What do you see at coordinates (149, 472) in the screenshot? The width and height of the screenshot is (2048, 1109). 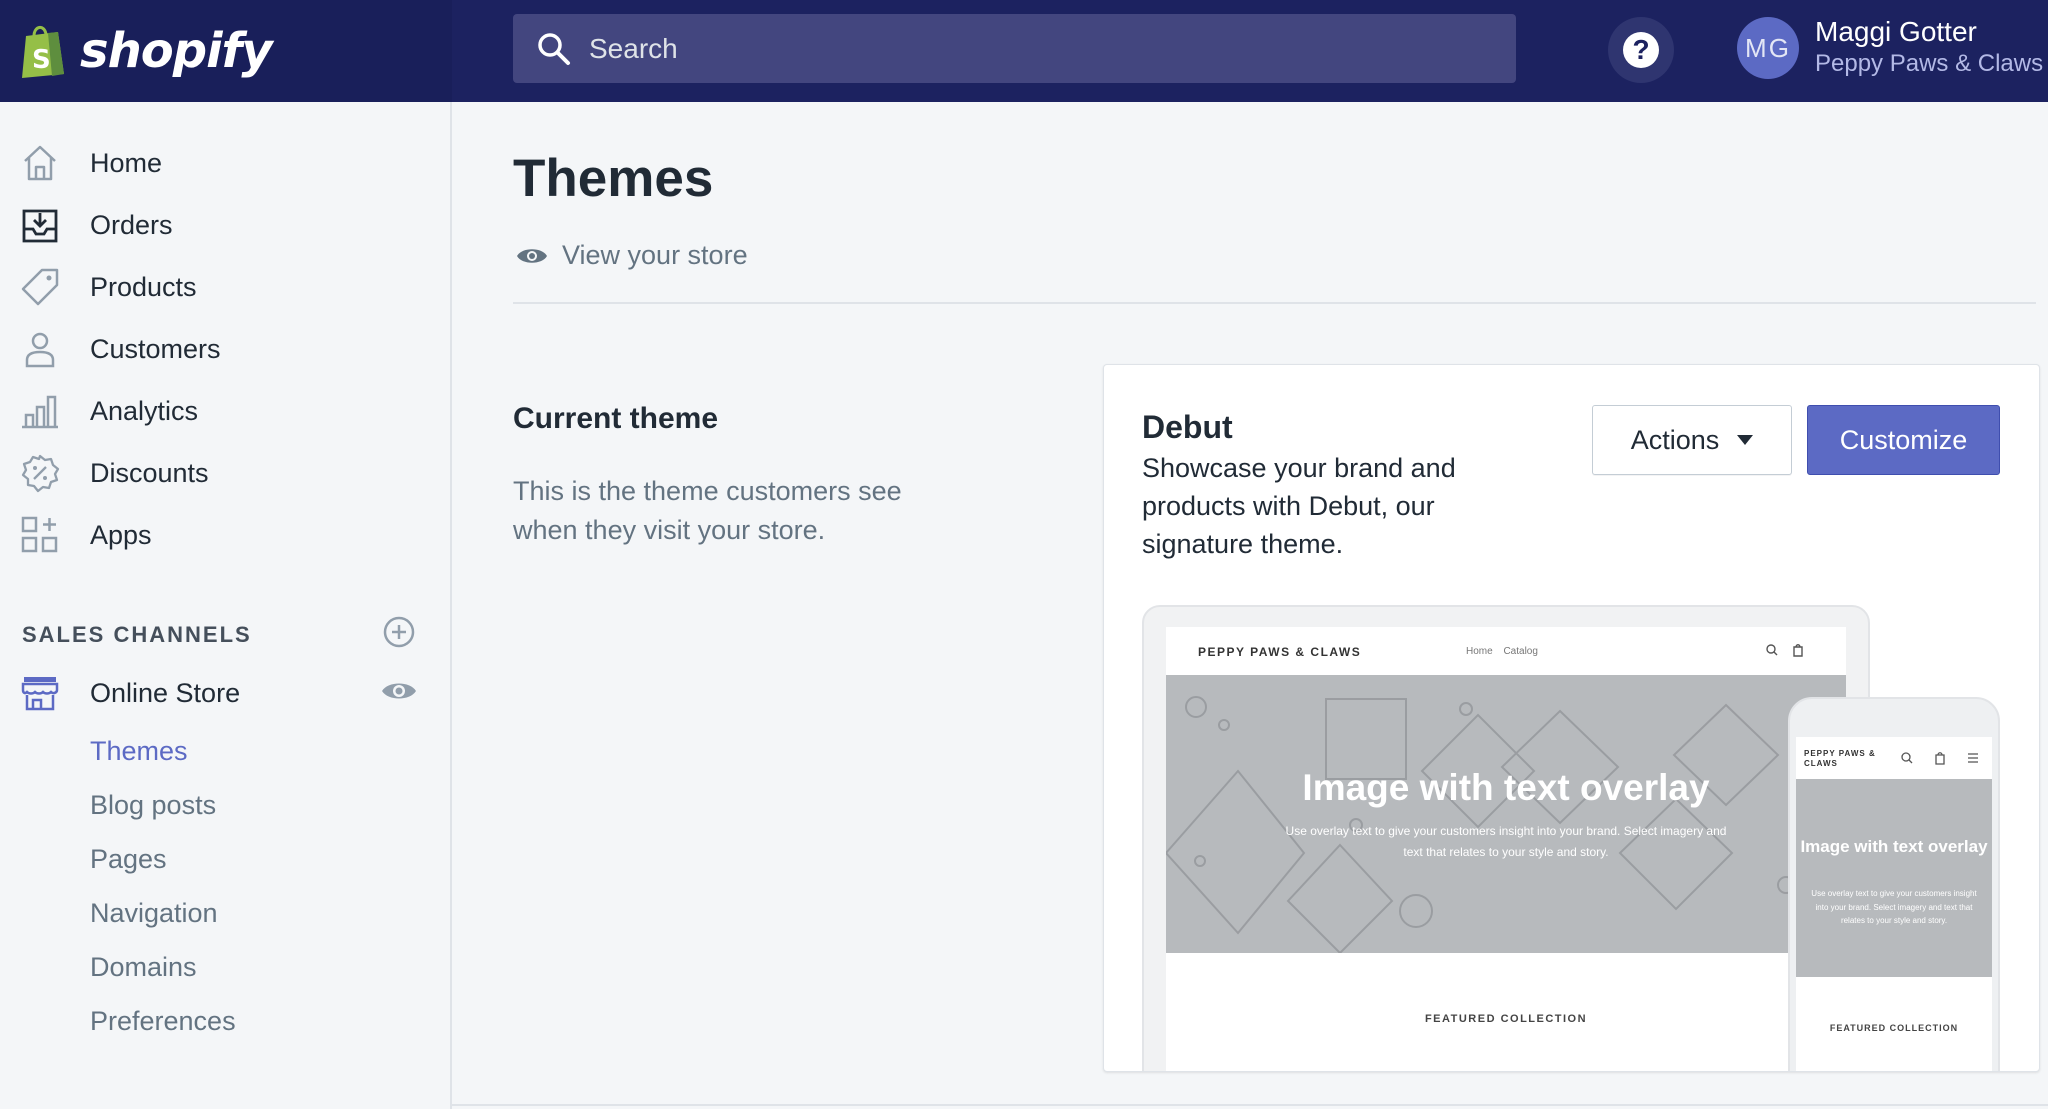 I see `sidebar-item-label: Discounts` at bounding box center [149, 472].